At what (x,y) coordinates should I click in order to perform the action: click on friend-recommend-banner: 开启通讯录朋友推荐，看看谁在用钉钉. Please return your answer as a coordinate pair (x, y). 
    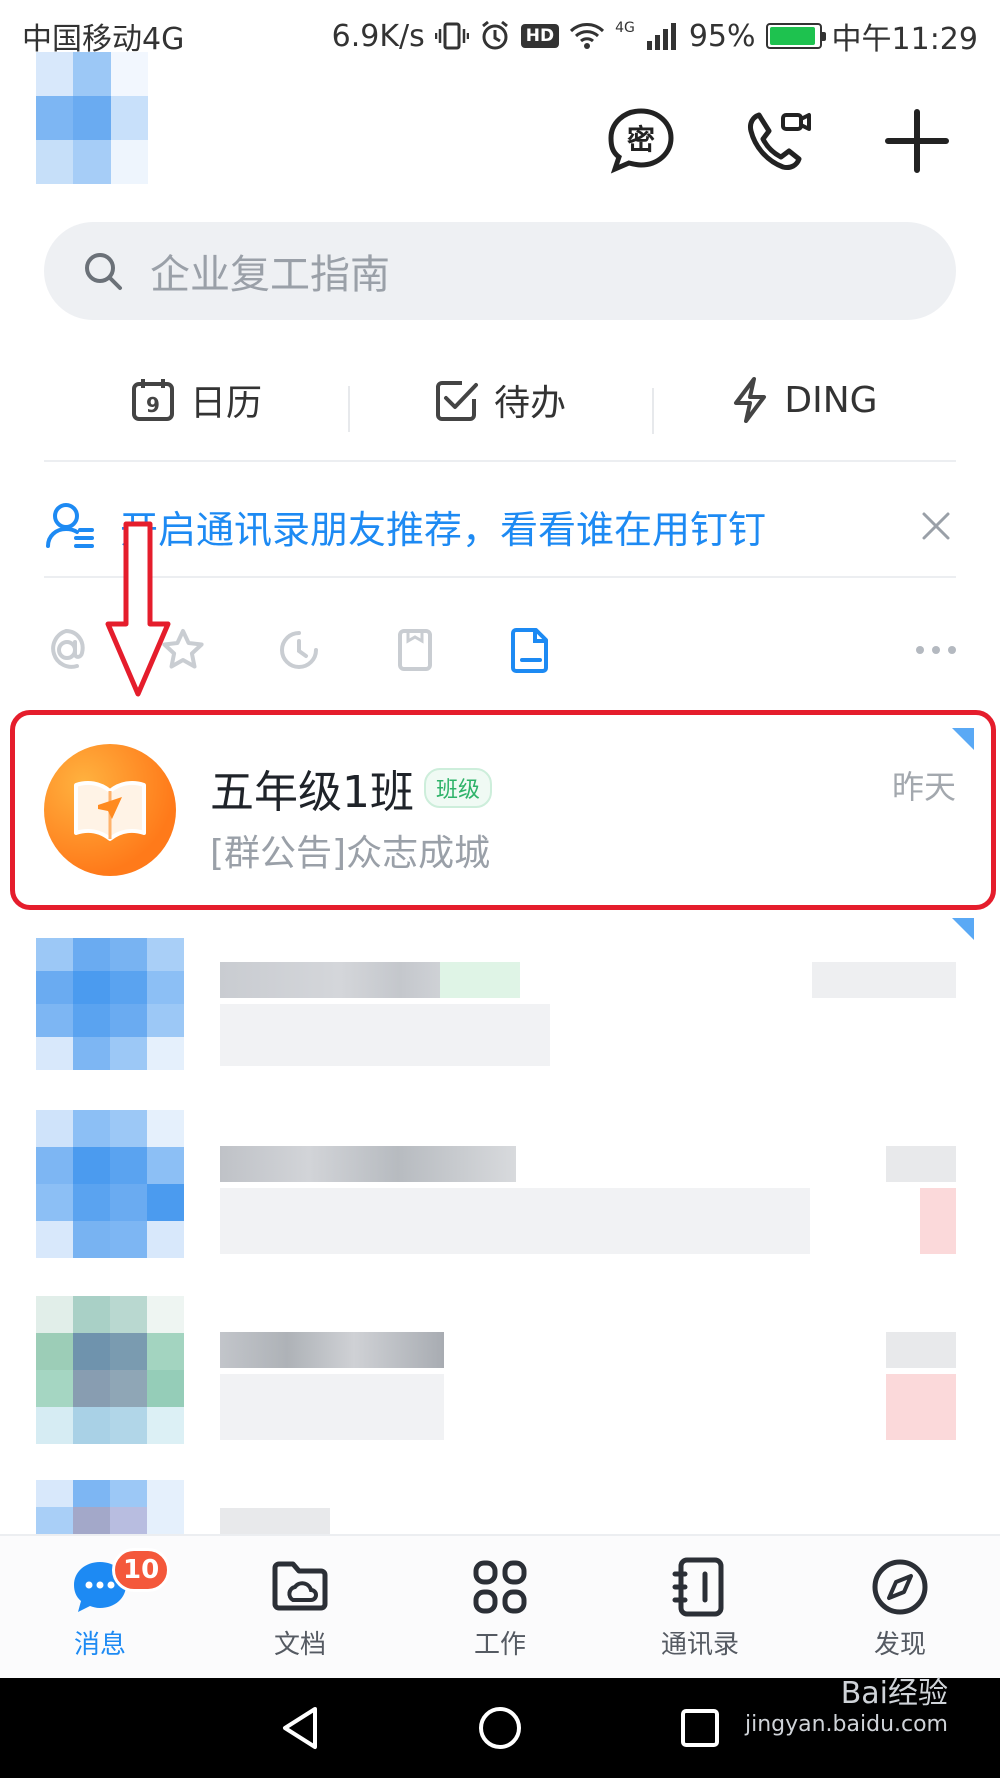
    Looking at the image, I should click on (500, 526).